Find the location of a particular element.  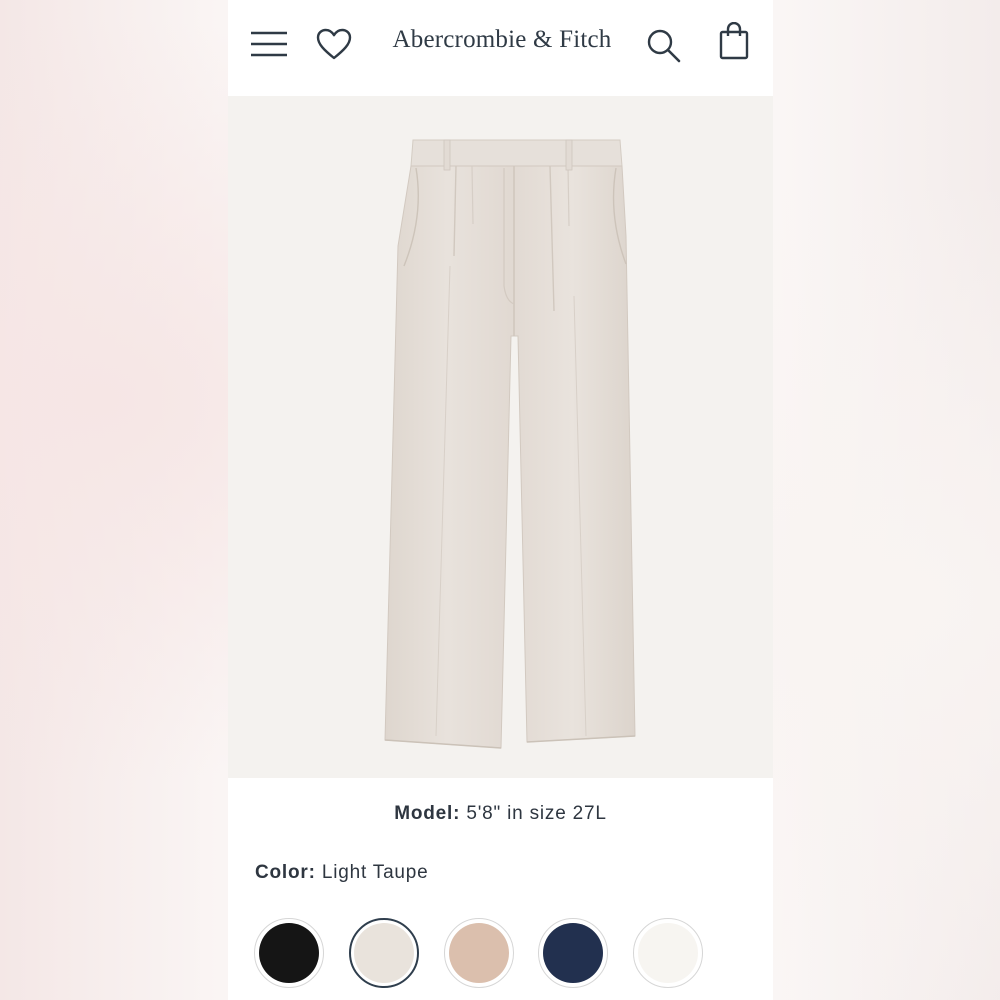

top-nav-bar: Abercrombie & Fitch is located at coordinates (500, 48).